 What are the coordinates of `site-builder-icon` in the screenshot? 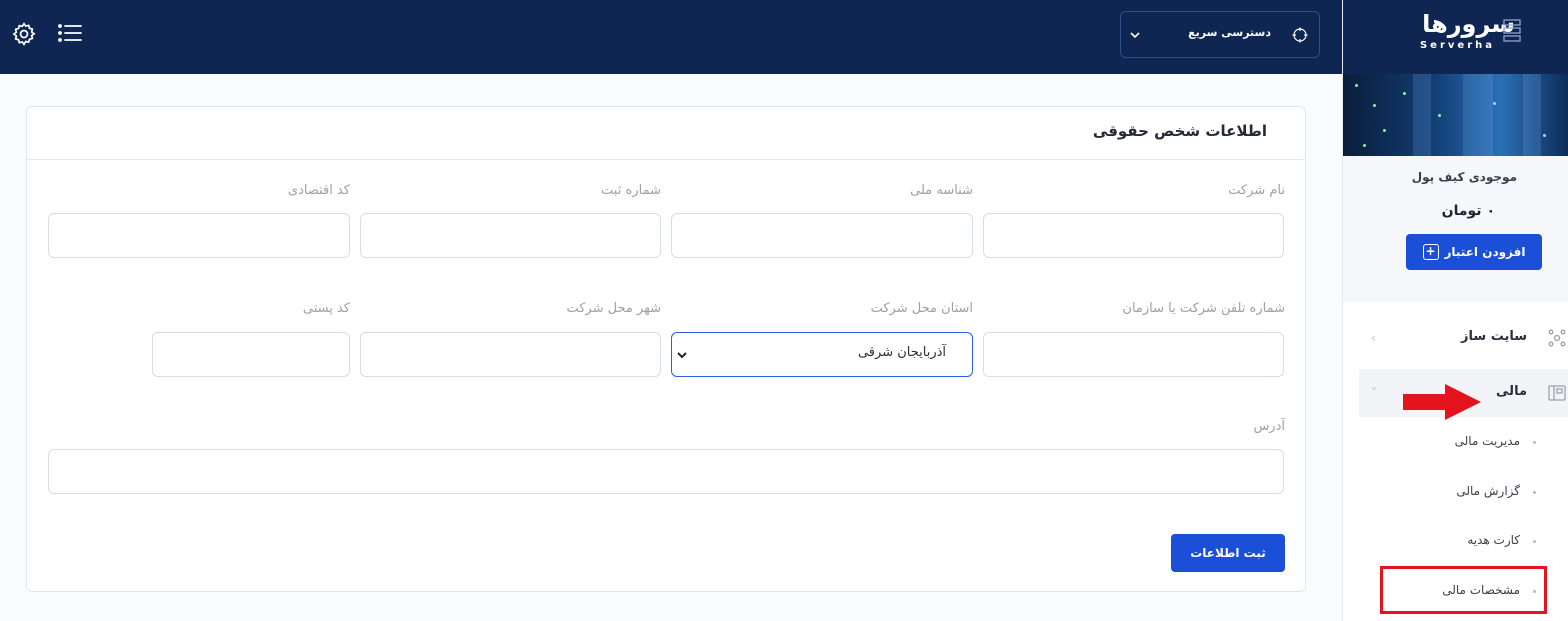 It's located at (1557, 338).